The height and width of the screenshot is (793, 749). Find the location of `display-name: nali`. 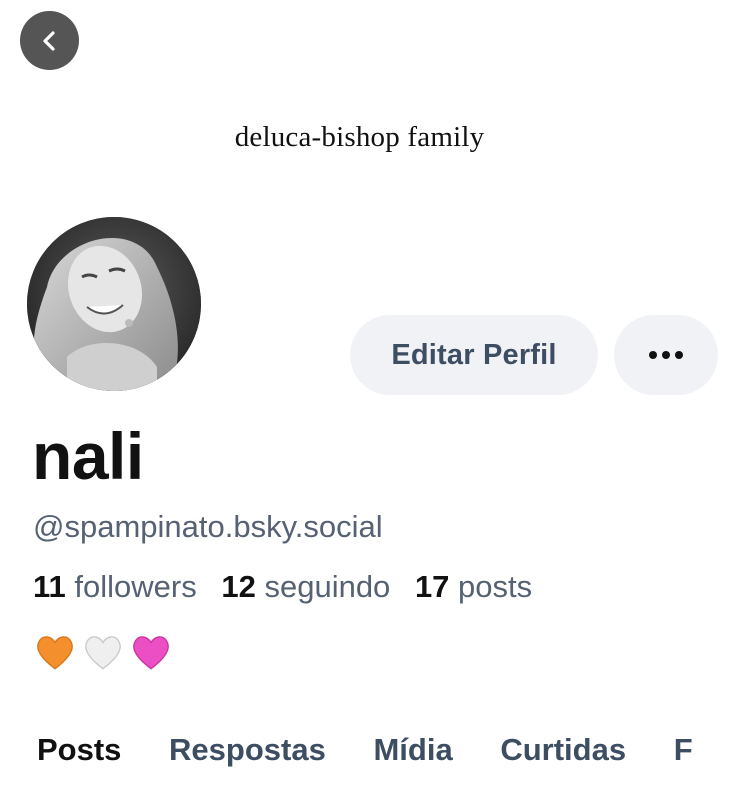

display-name: nali is located at coordinates (88, 456).